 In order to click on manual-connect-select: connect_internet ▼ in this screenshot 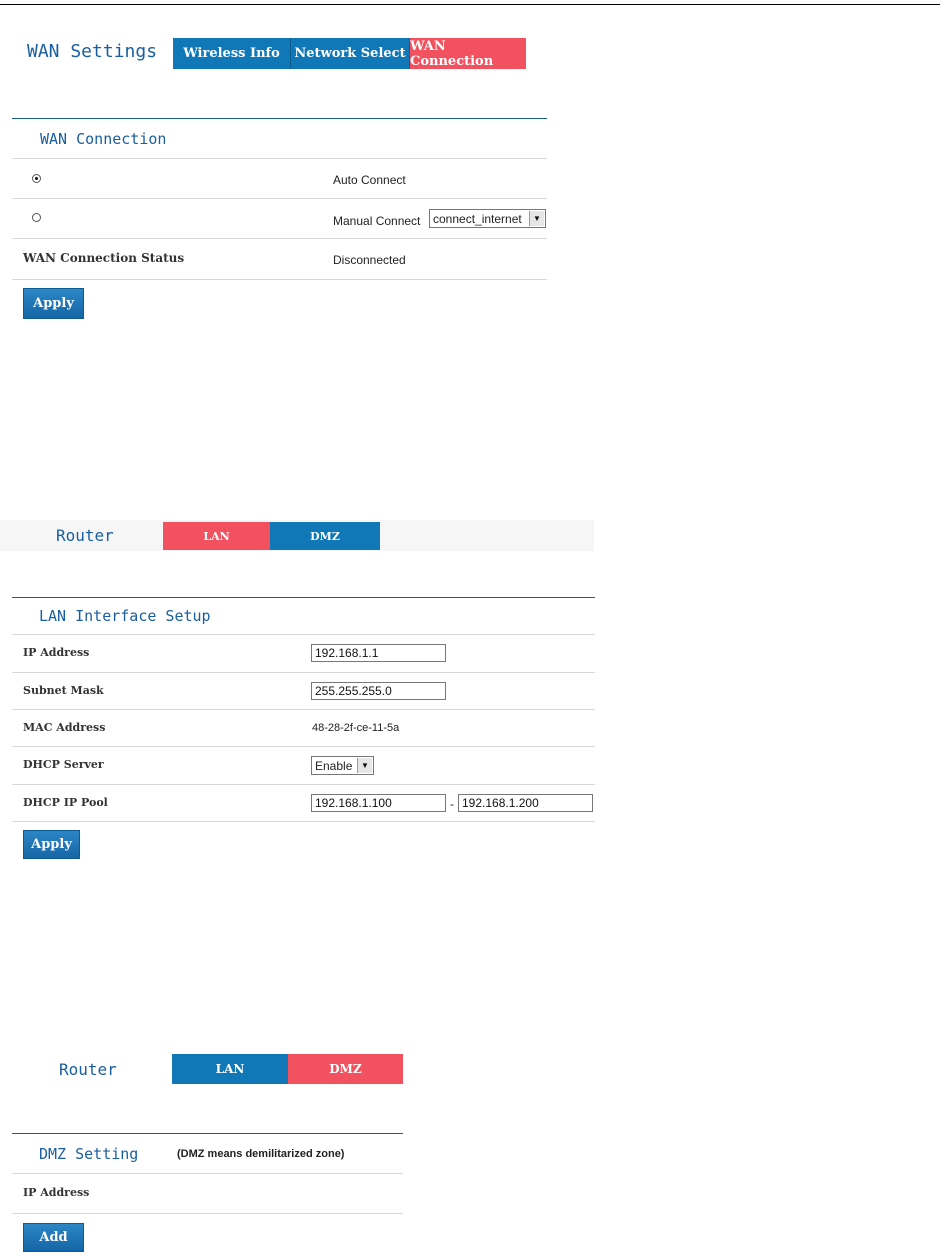, I will do `click(487, 218)`.